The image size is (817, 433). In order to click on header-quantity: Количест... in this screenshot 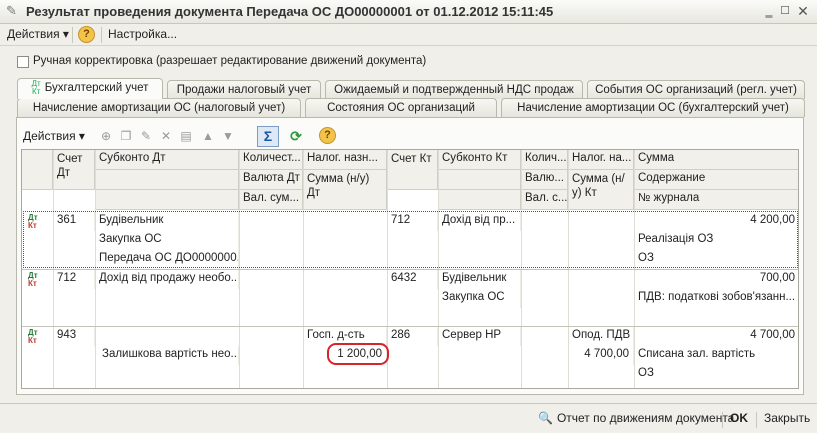, I will do `click(271, 160)`.